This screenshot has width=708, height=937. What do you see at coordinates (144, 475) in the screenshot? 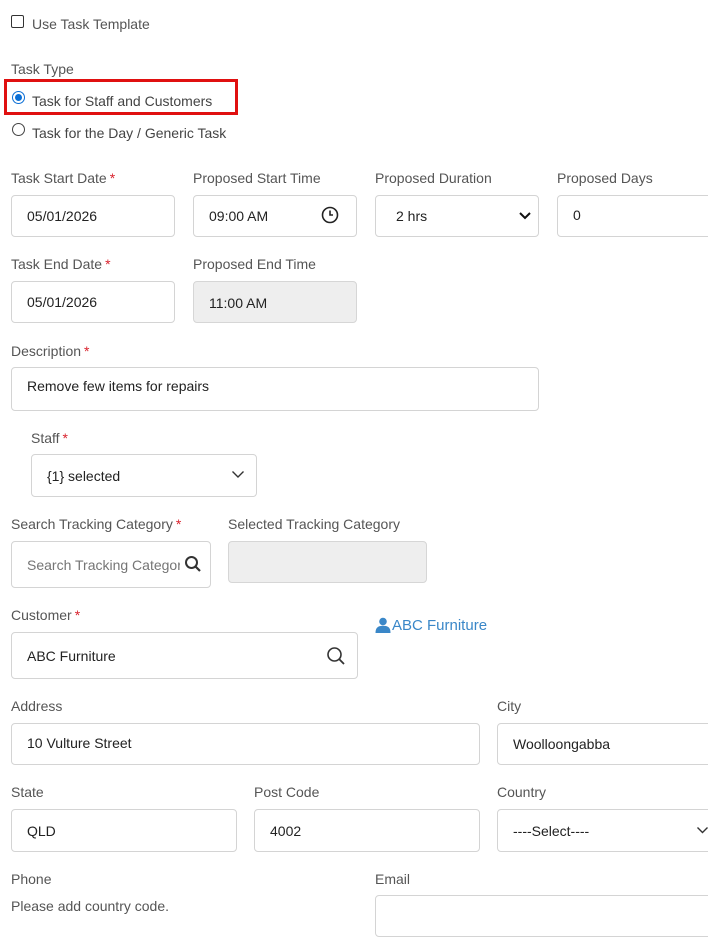
I see `staff-multiselect: {1} selected` at bounding box center [144, 475].